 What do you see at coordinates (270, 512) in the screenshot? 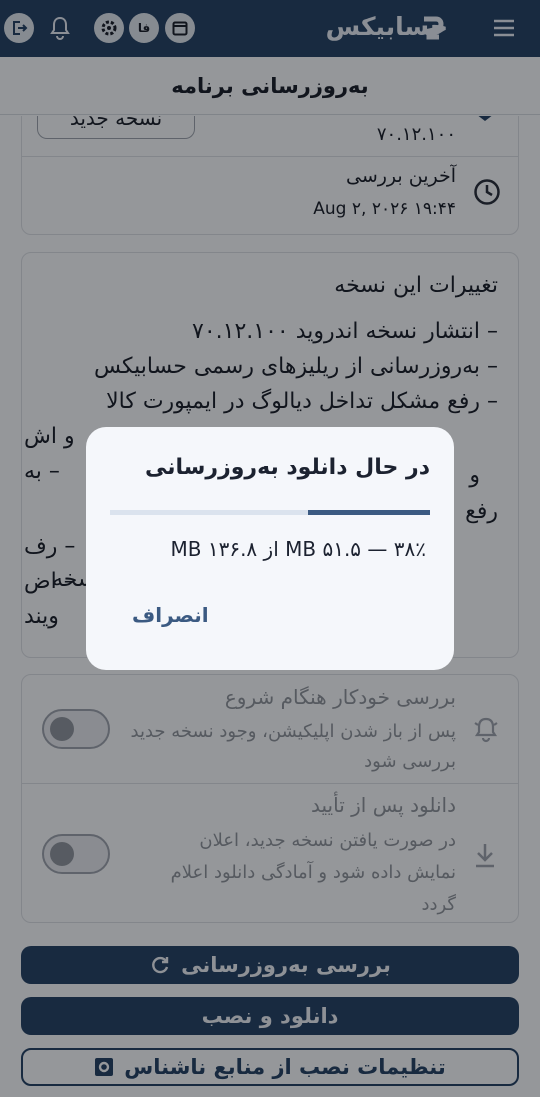
I see `progress-bar` at bounding box center [270, 512].